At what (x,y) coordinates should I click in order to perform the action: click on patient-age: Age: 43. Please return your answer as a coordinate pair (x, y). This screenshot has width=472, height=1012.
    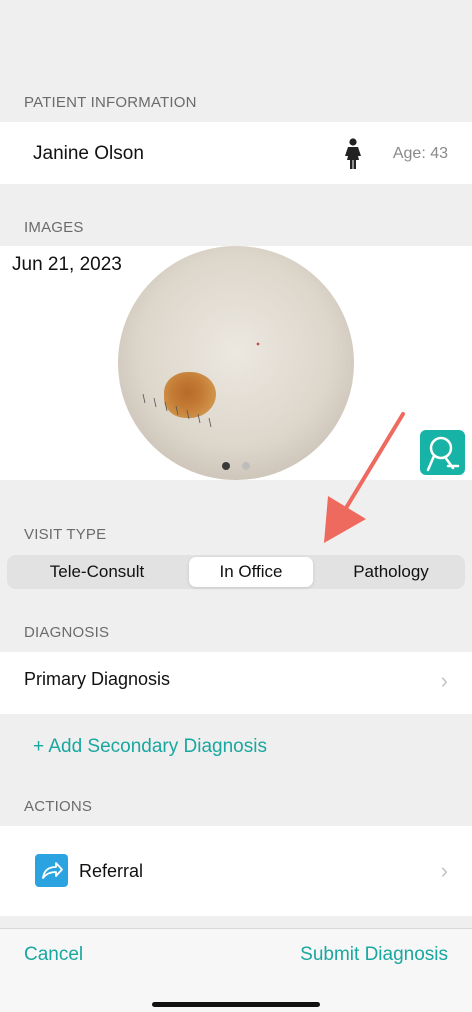
    Looking at the image, I should click on (420, 153).